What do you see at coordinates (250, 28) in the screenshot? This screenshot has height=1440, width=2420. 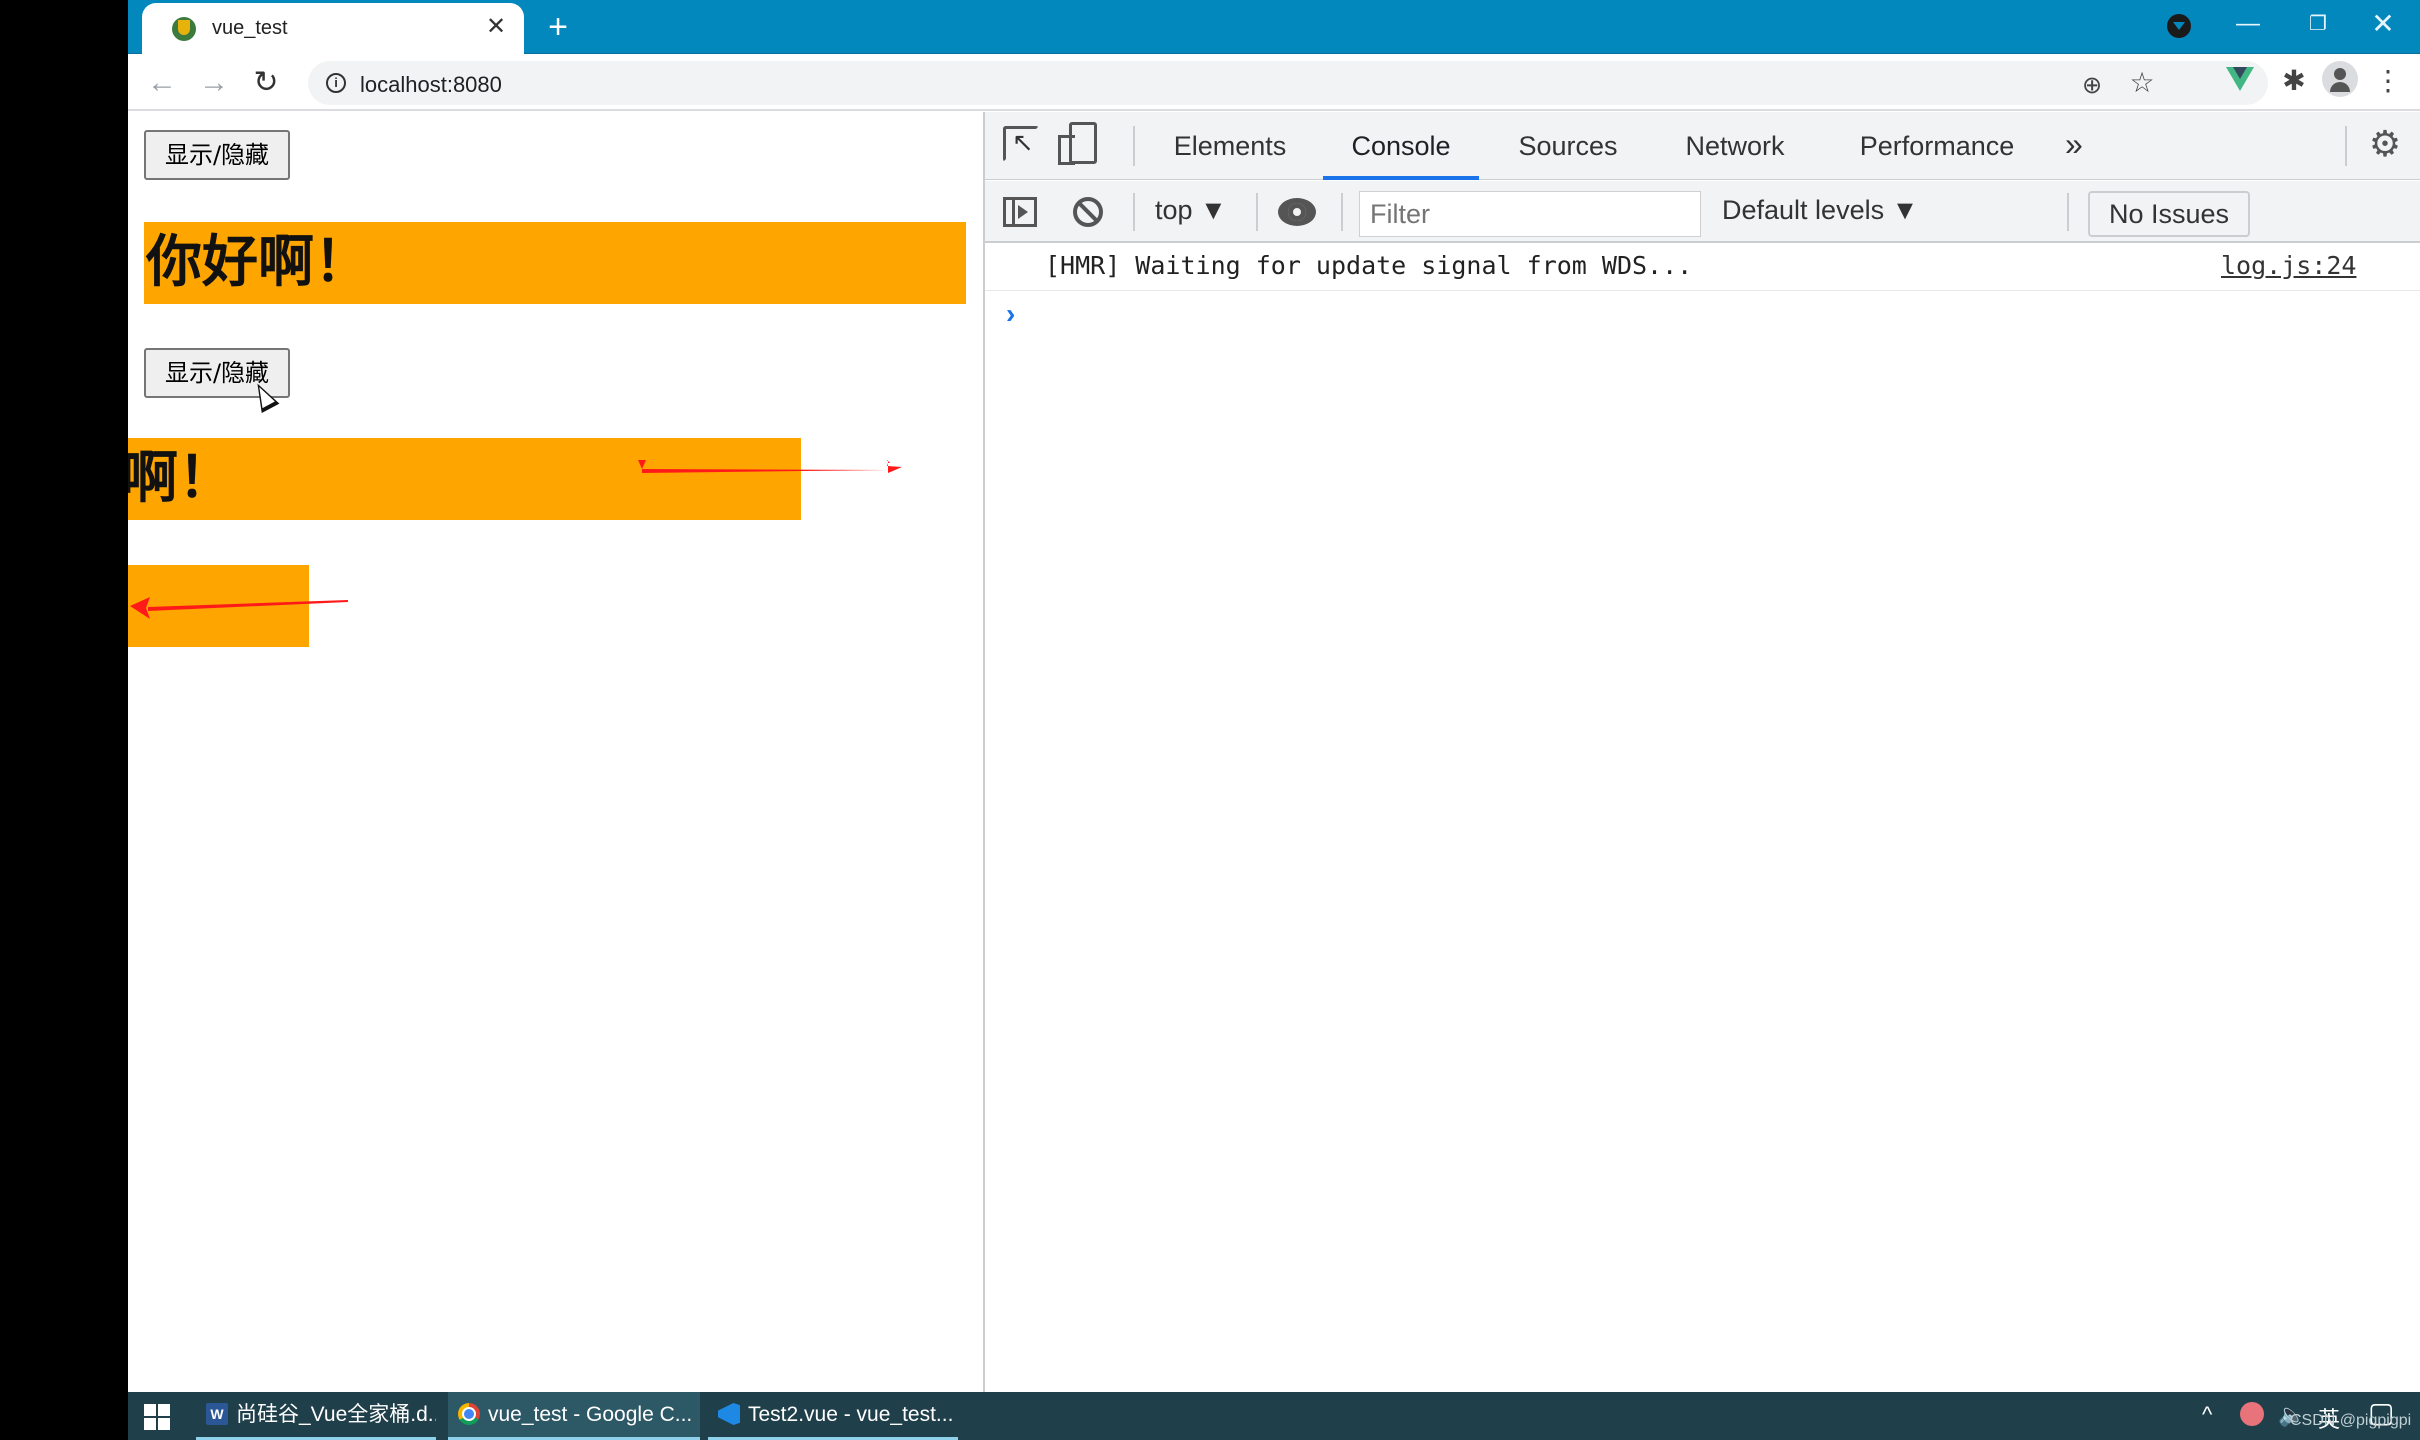 I see `tab-title: vue_test` at bounding box center [250, 28].